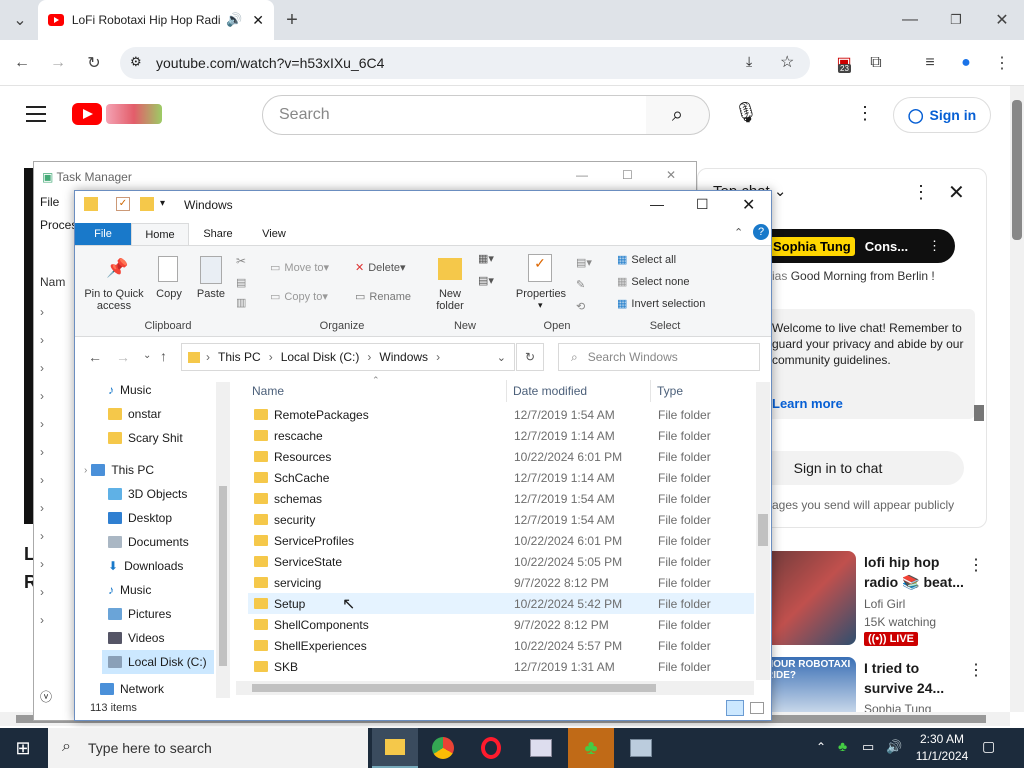 Image resolution: width=1024 pixels, height=768 pixels. Describe the element at coordinates (501, 477) in the screenshot. I see `file-row: SchCache 12/7/2019 1:14 AM File folder` at that location.